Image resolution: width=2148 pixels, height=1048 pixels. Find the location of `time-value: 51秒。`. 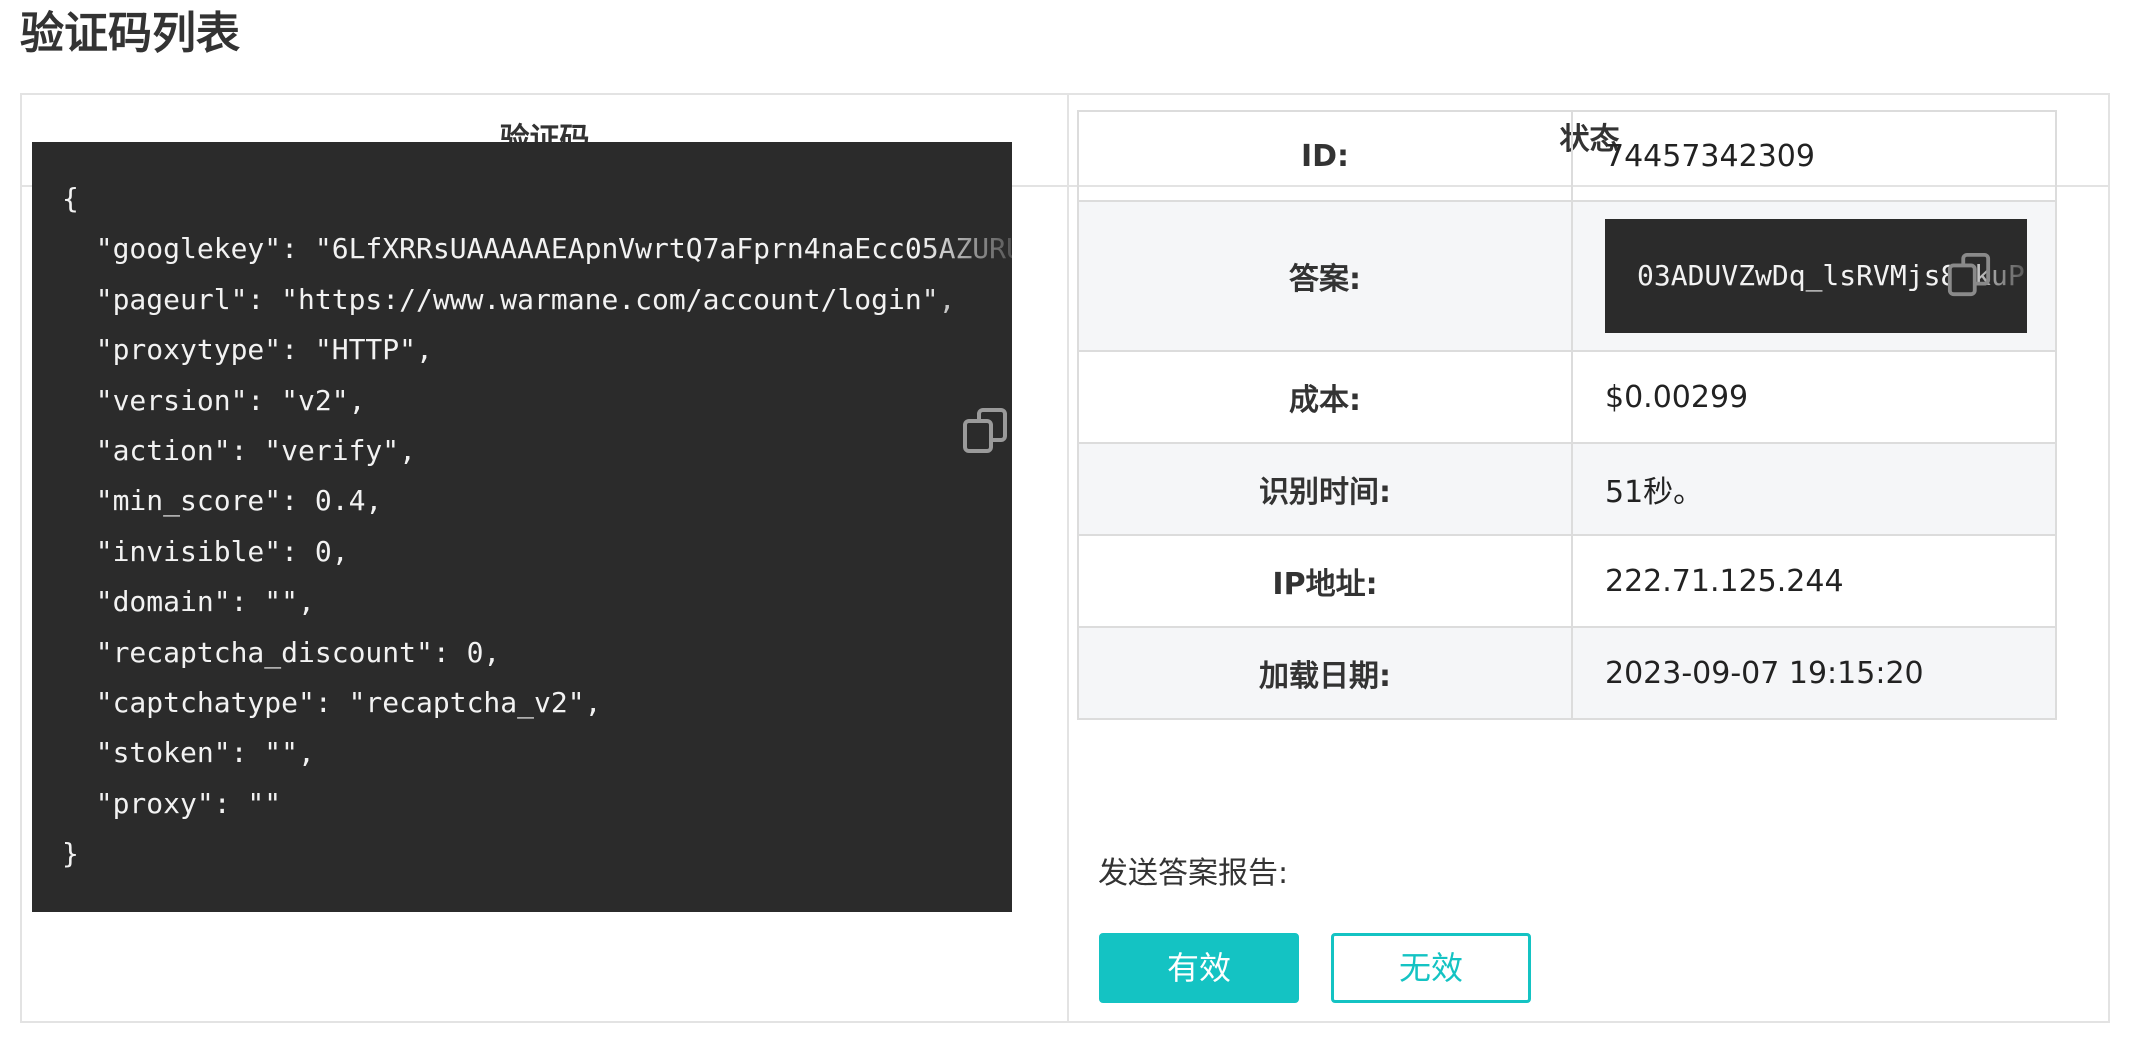

time-value: 51秒。 is located at coordinates (1814, 489).